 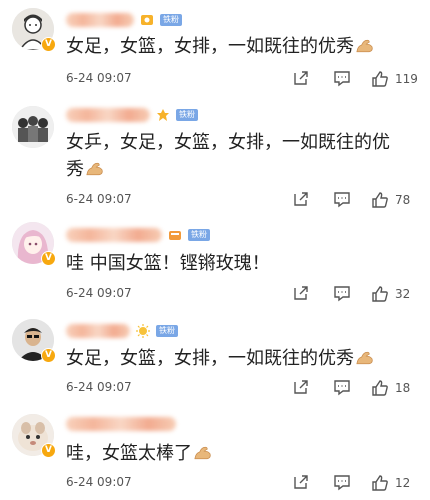 I want to click on comment-text: 哇，女篮太棒了, so click(x=233, y=453).